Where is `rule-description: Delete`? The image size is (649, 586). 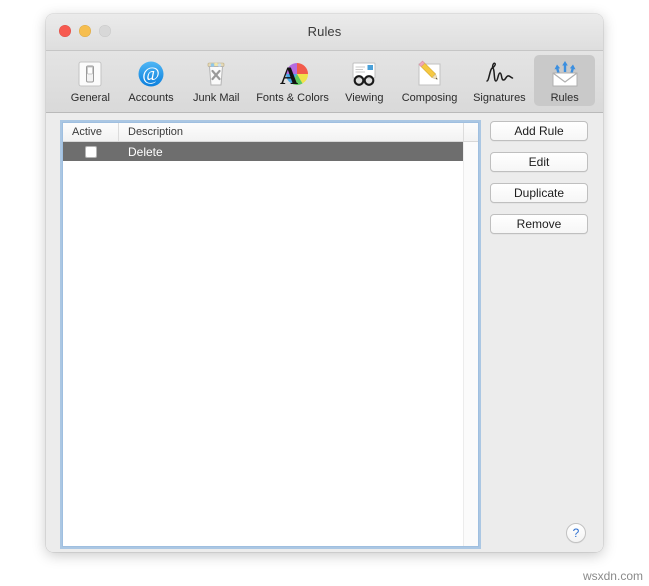
rule-description: Delete is located at coordinates (145, 151).